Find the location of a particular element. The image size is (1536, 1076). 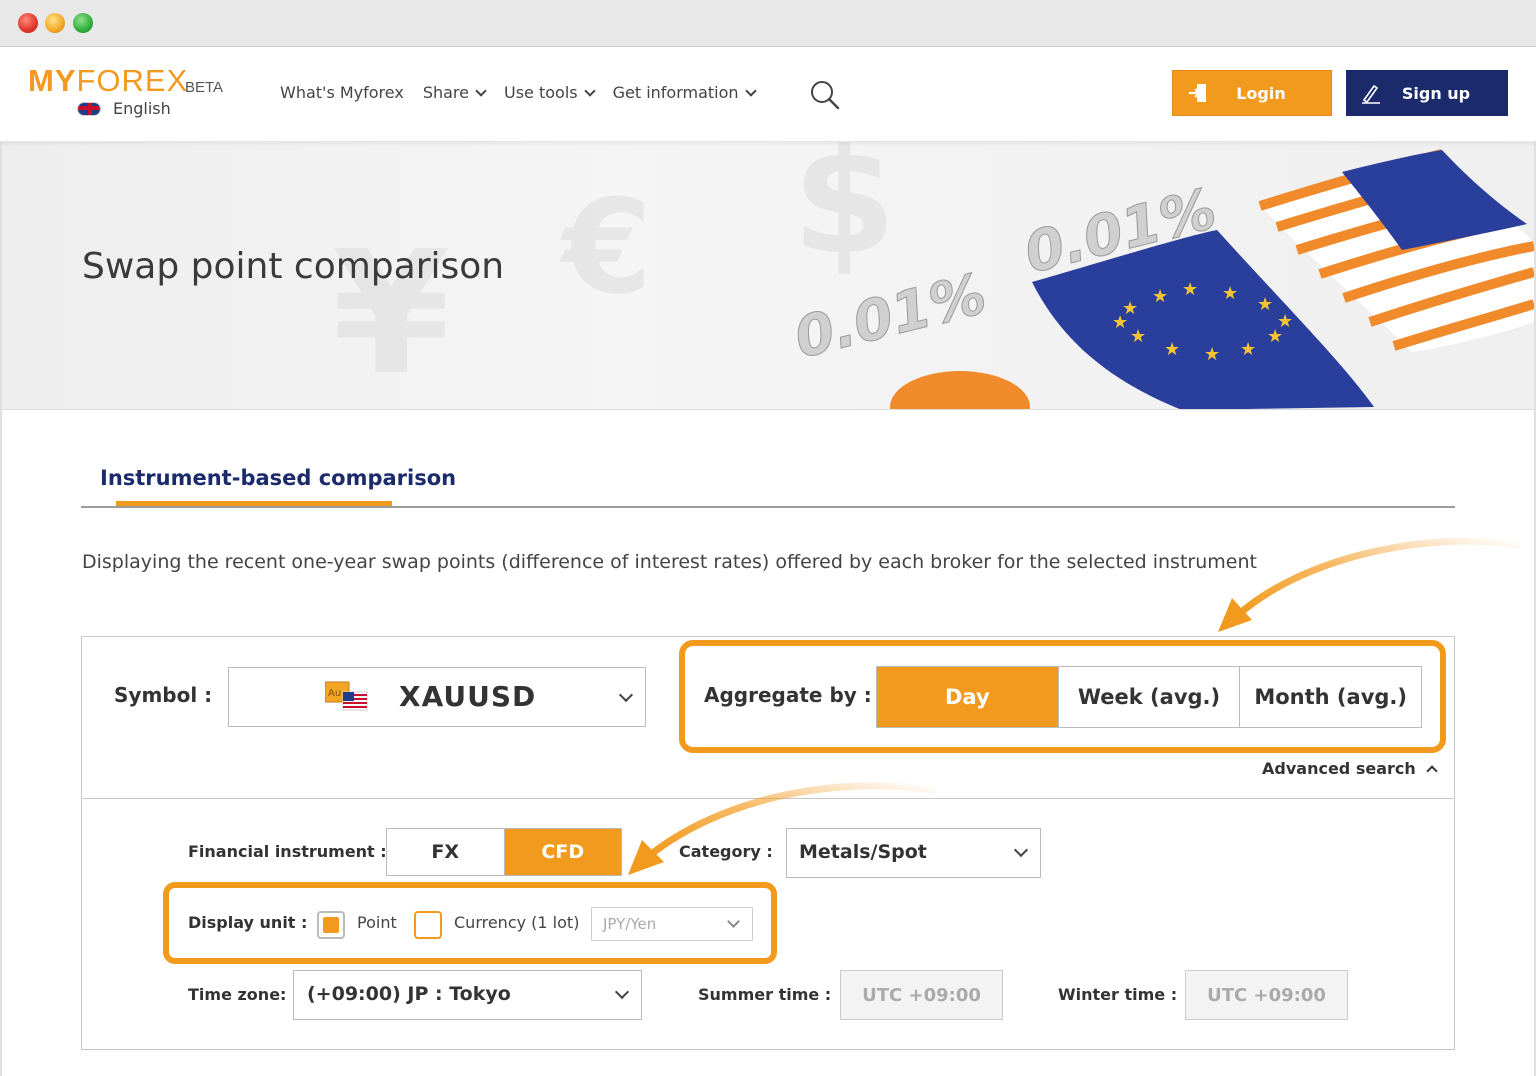

summer-time-label: Summer time : is located at coordinates (765, 994).